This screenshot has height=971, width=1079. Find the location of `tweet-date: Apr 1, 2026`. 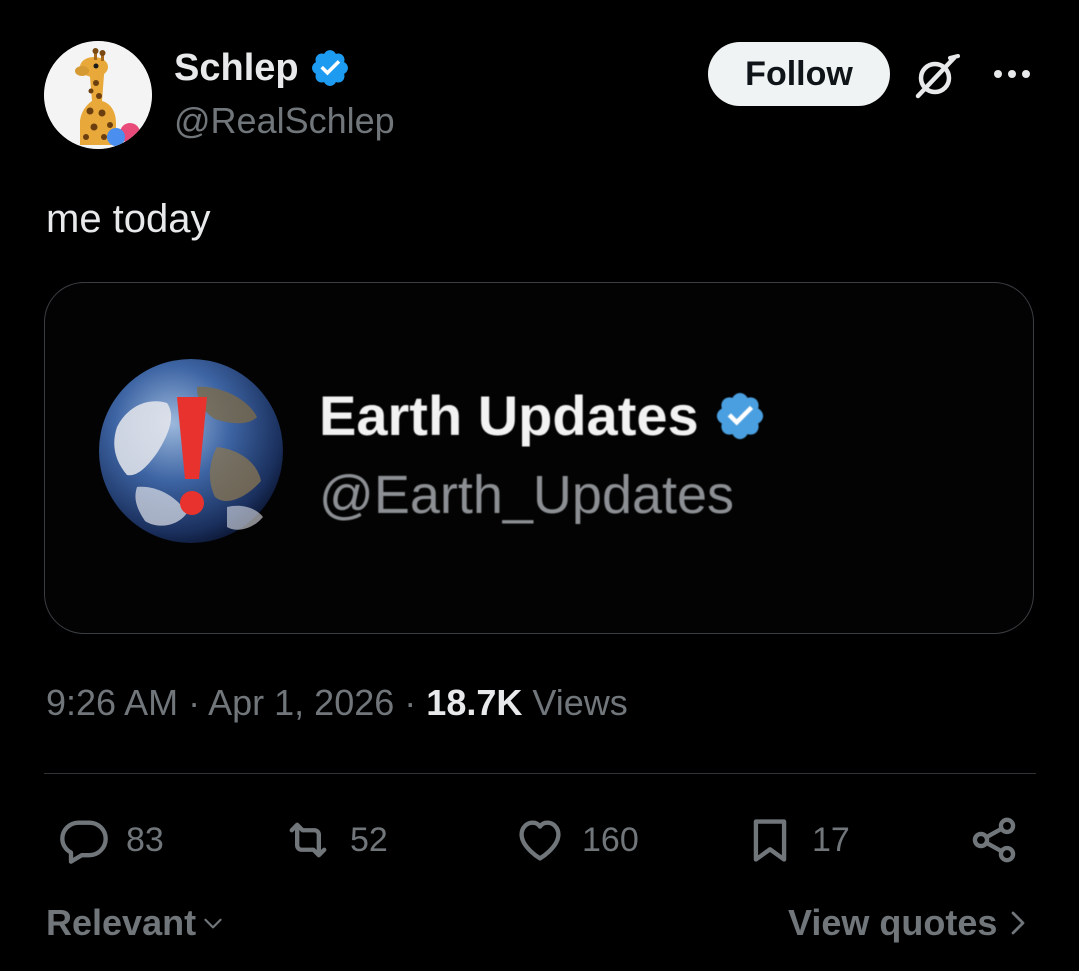

tweet-date: Apr 1, 2026 is located at coordinates (301, 702).